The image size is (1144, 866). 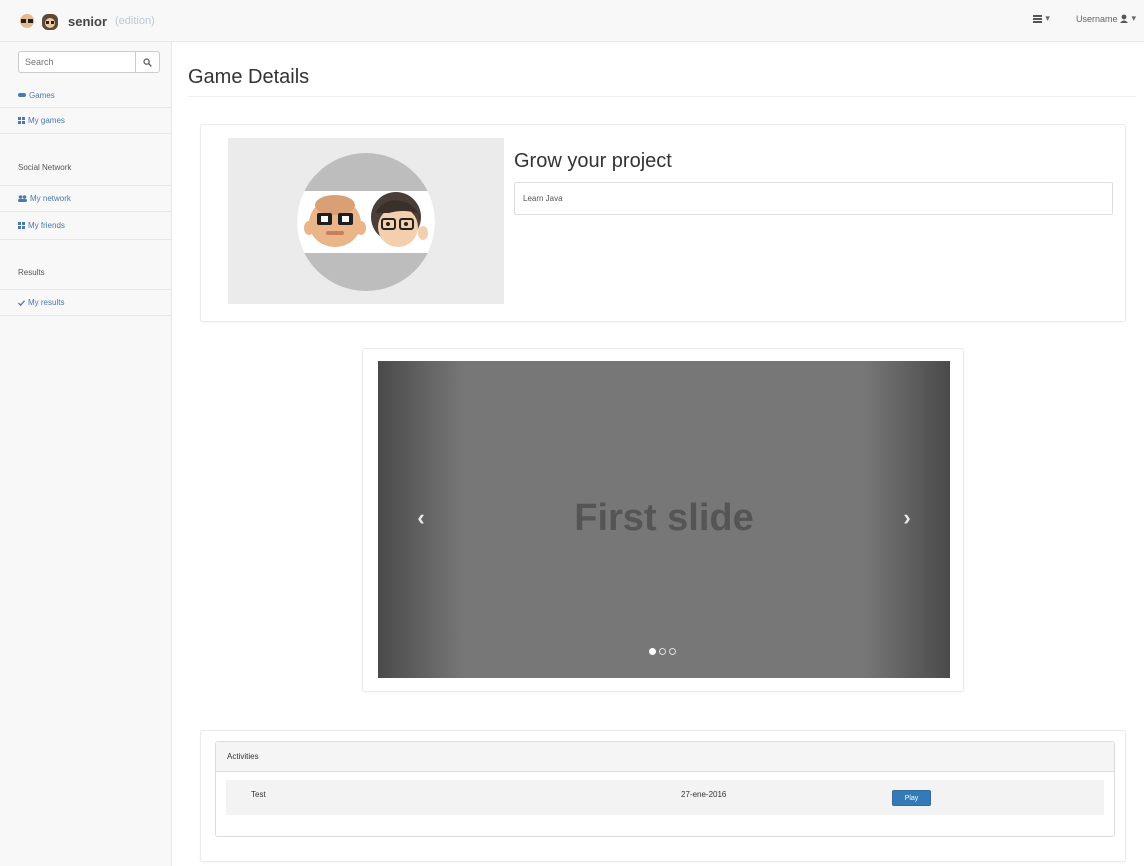 I want to click on brand: senior (edition), so click(x=86, y=21).